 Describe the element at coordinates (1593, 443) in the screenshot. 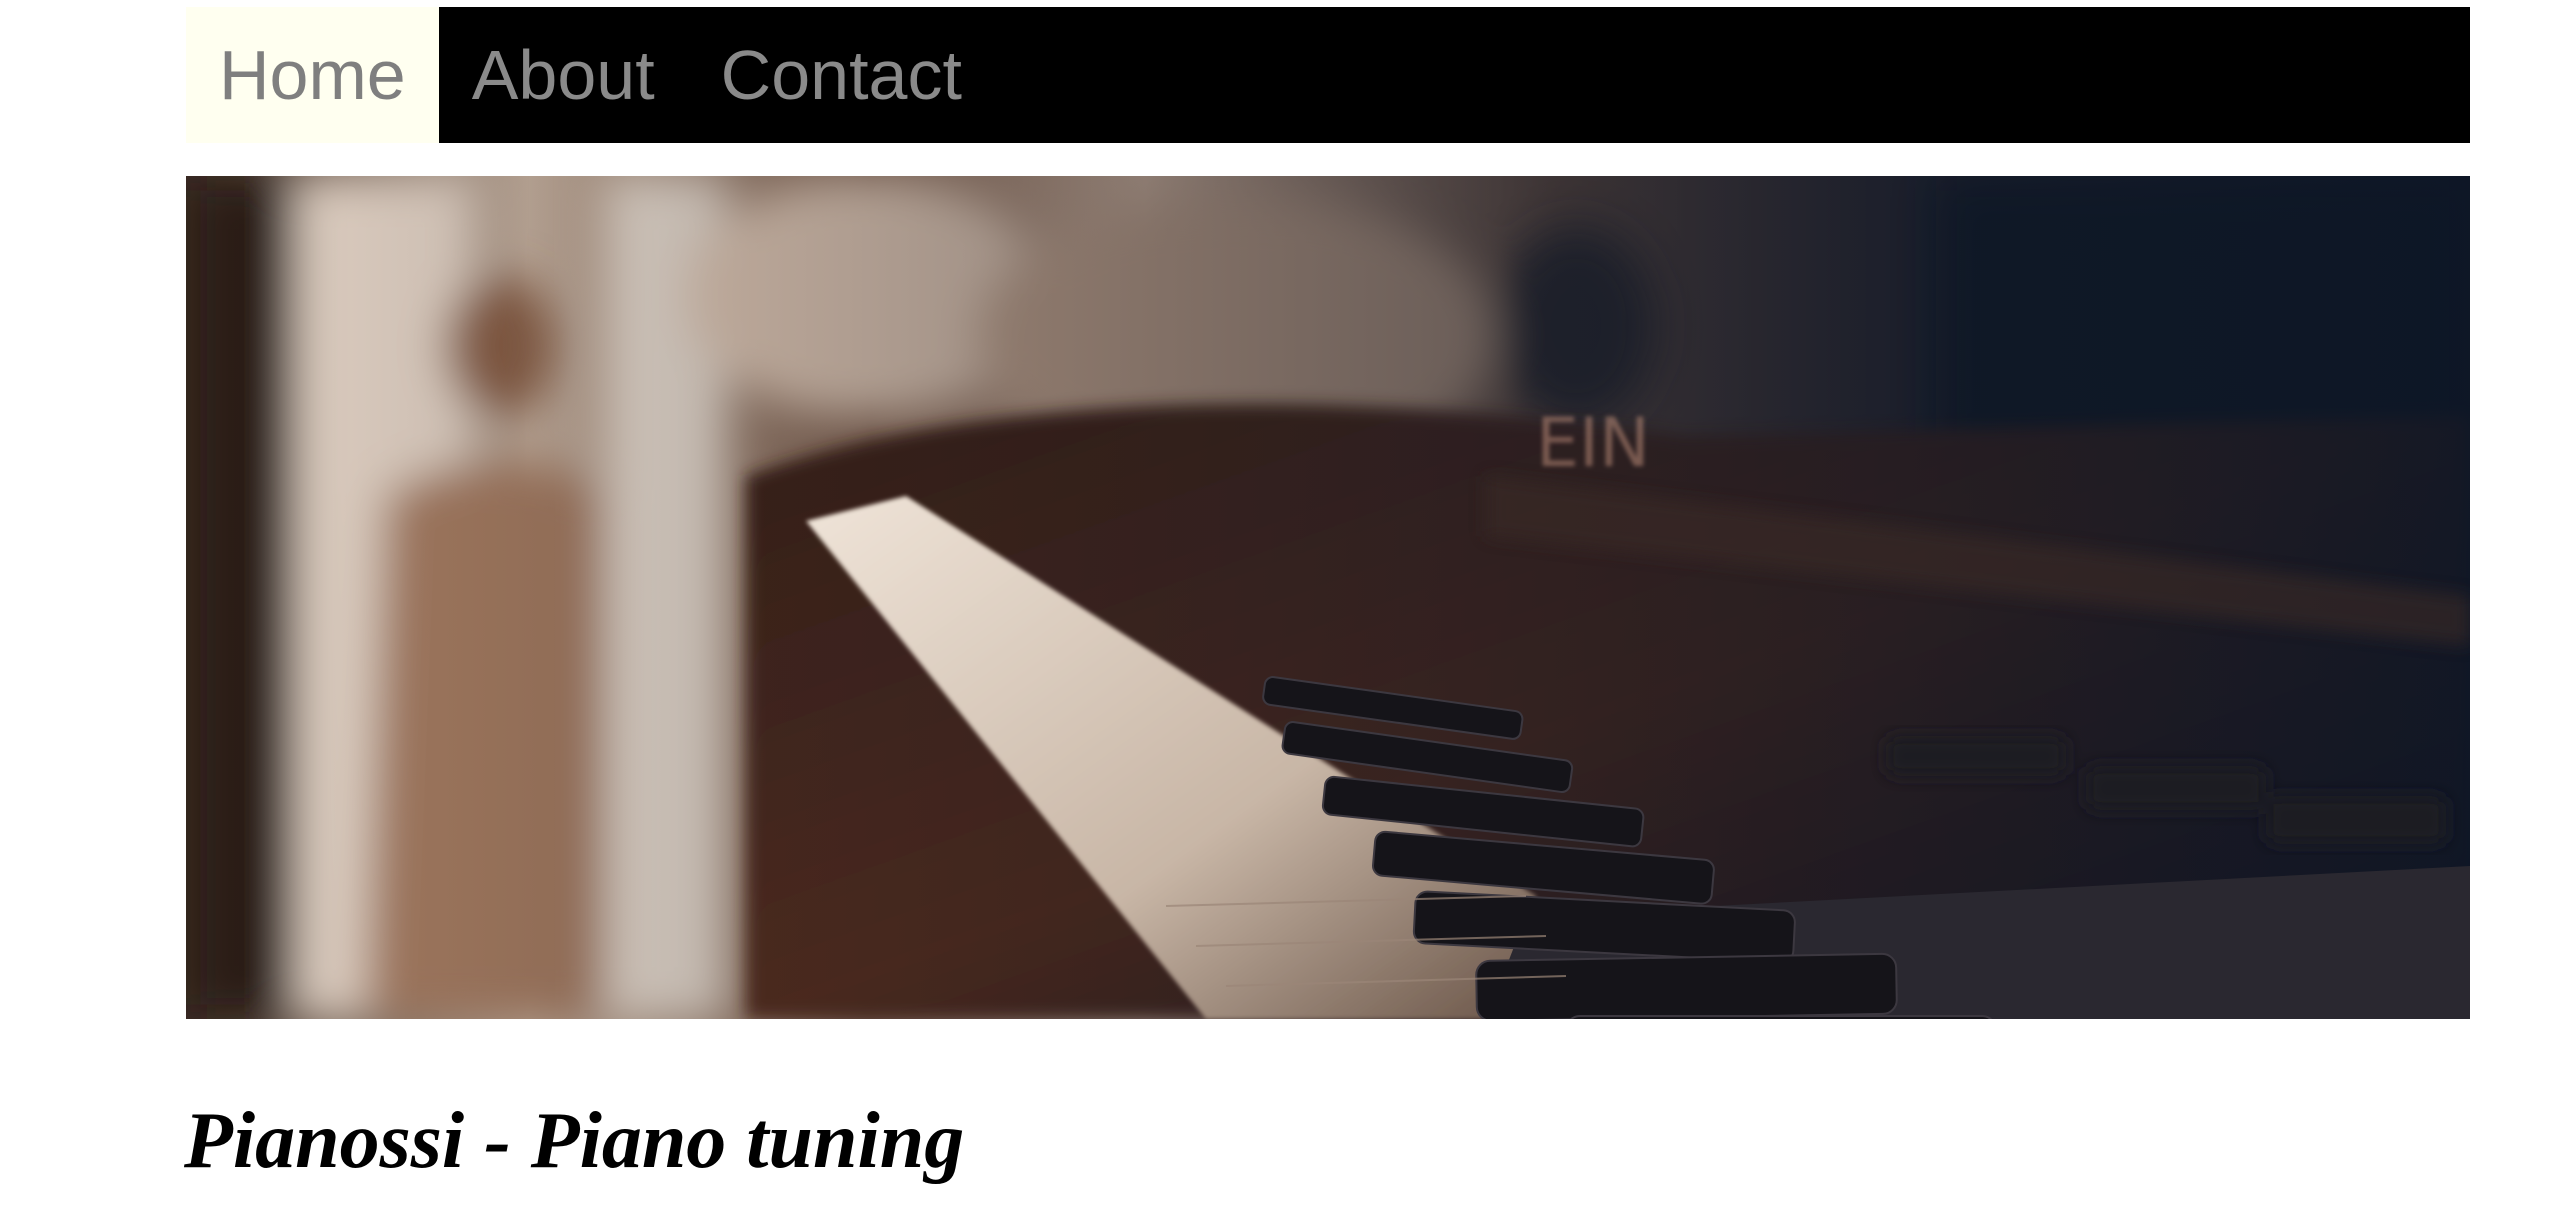

I see `svg-text: EIN` at that location.